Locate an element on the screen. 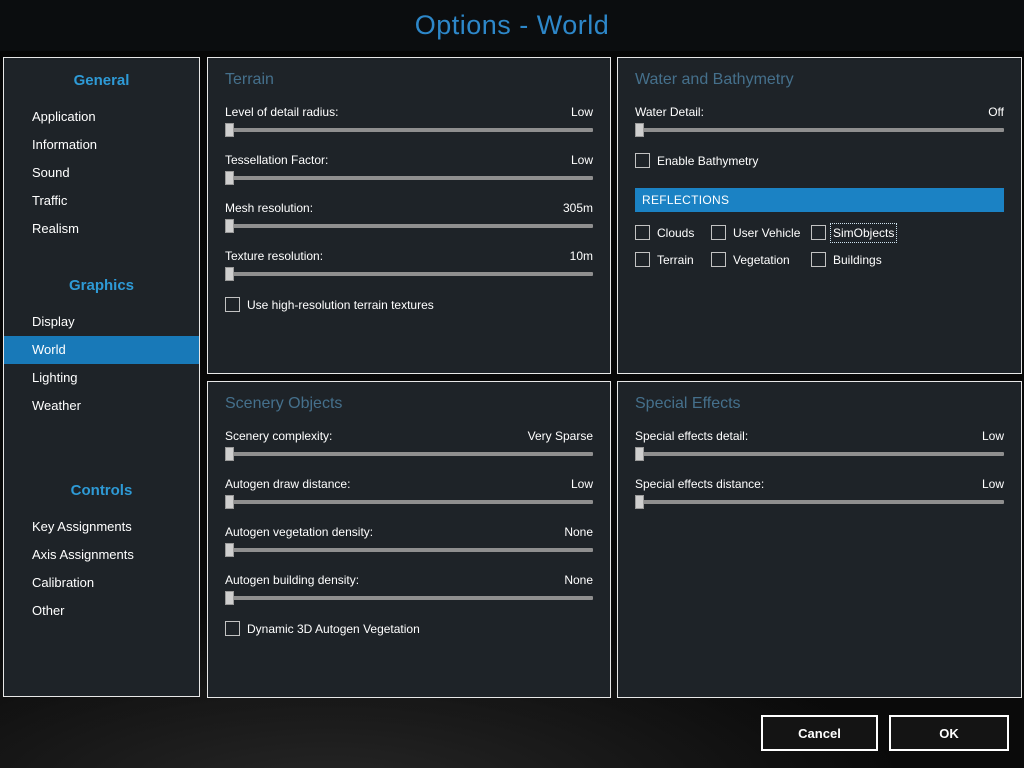  checkbox-enable-bathymetry: Enable Bathymetry is located at coordinates (696, 160).